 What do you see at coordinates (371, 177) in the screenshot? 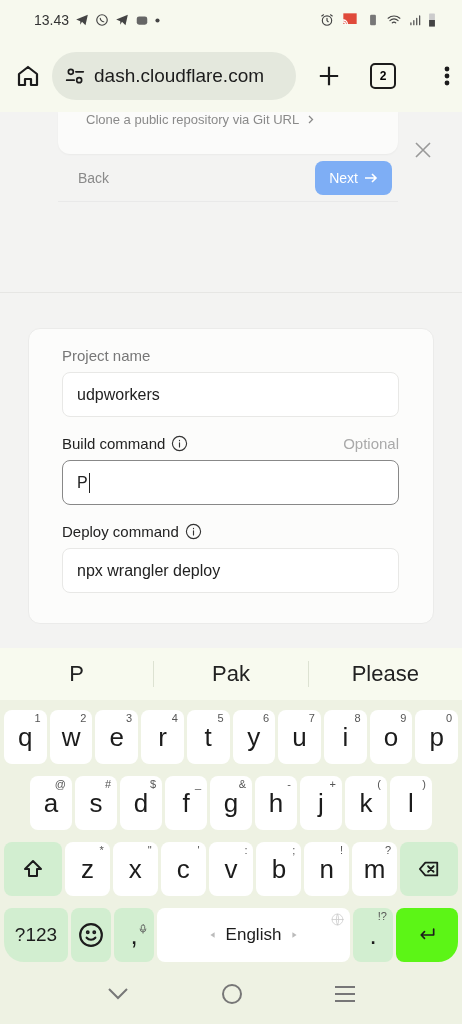
I see `arrow-icon` at bounding box center [371, 177].